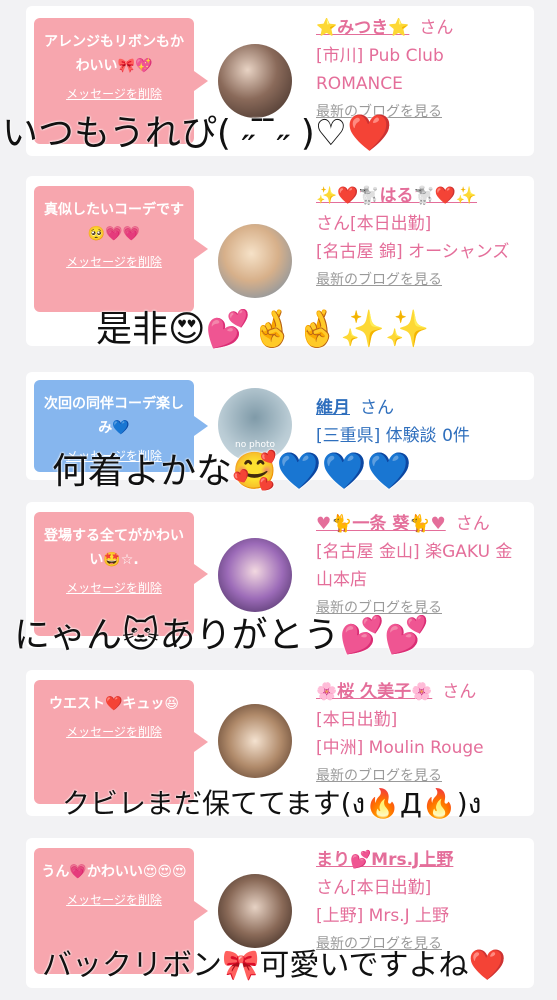 This screenshot has height=1000, width=557. What do you see at coordinates (222, 635) in the screenshot?
I see `overlay-caption: にゃん🐱ありがとう💕💕` at bounding box center [222, 635].